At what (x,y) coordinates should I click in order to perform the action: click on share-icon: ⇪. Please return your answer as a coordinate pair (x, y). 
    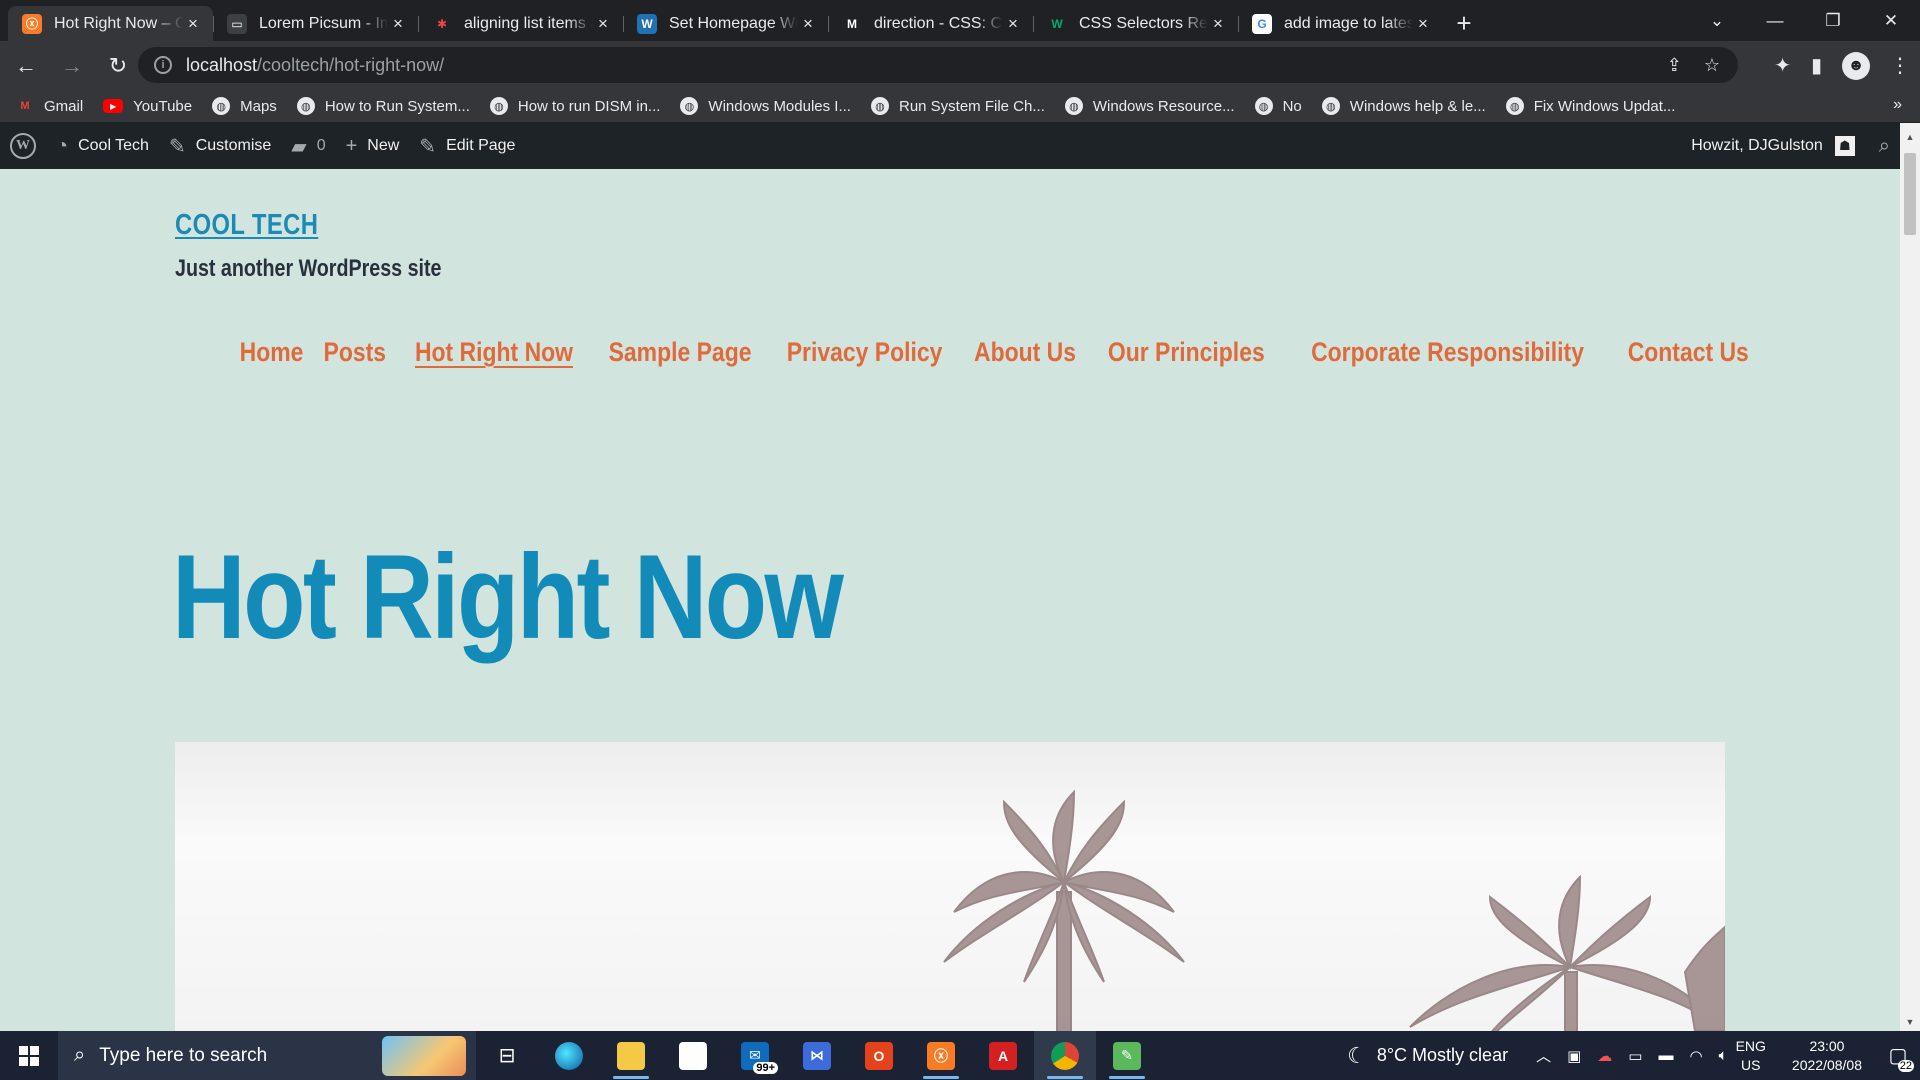
    Looking at the image, I should click on (1674, 65).